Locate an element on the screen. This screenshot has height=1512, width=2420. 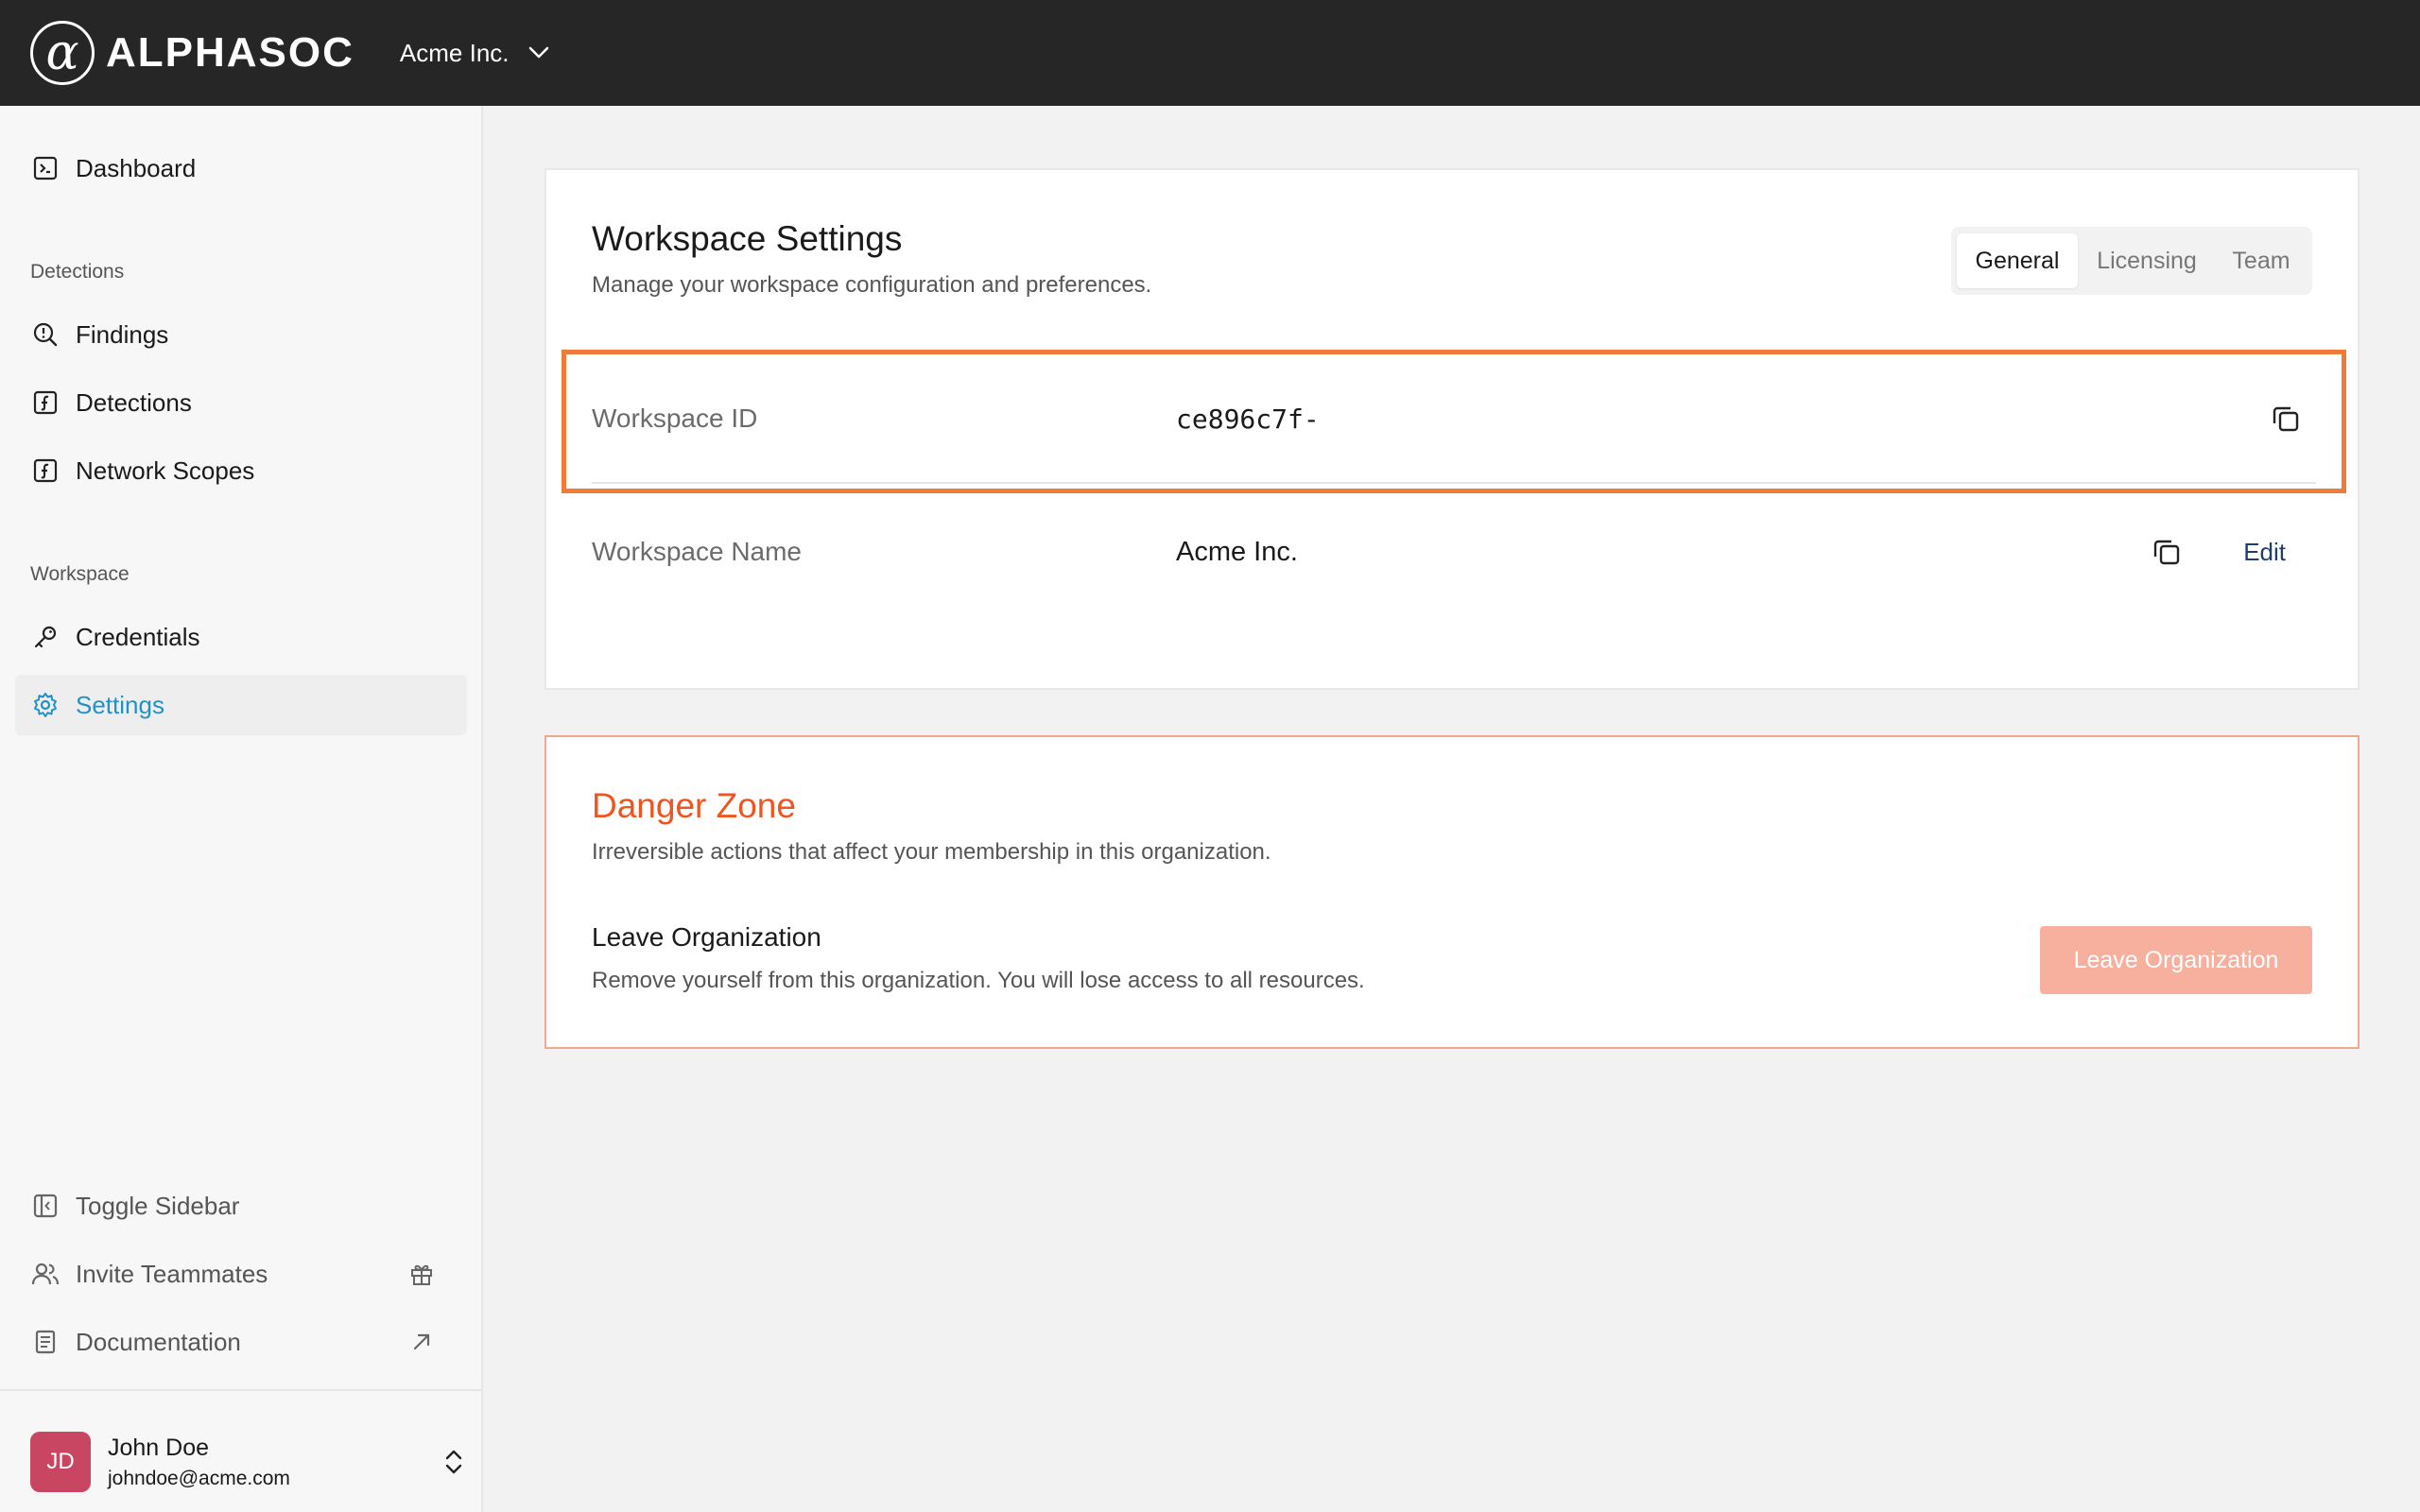
leave-organization-button: Leave Organization is located at coordinates (2176, 960).